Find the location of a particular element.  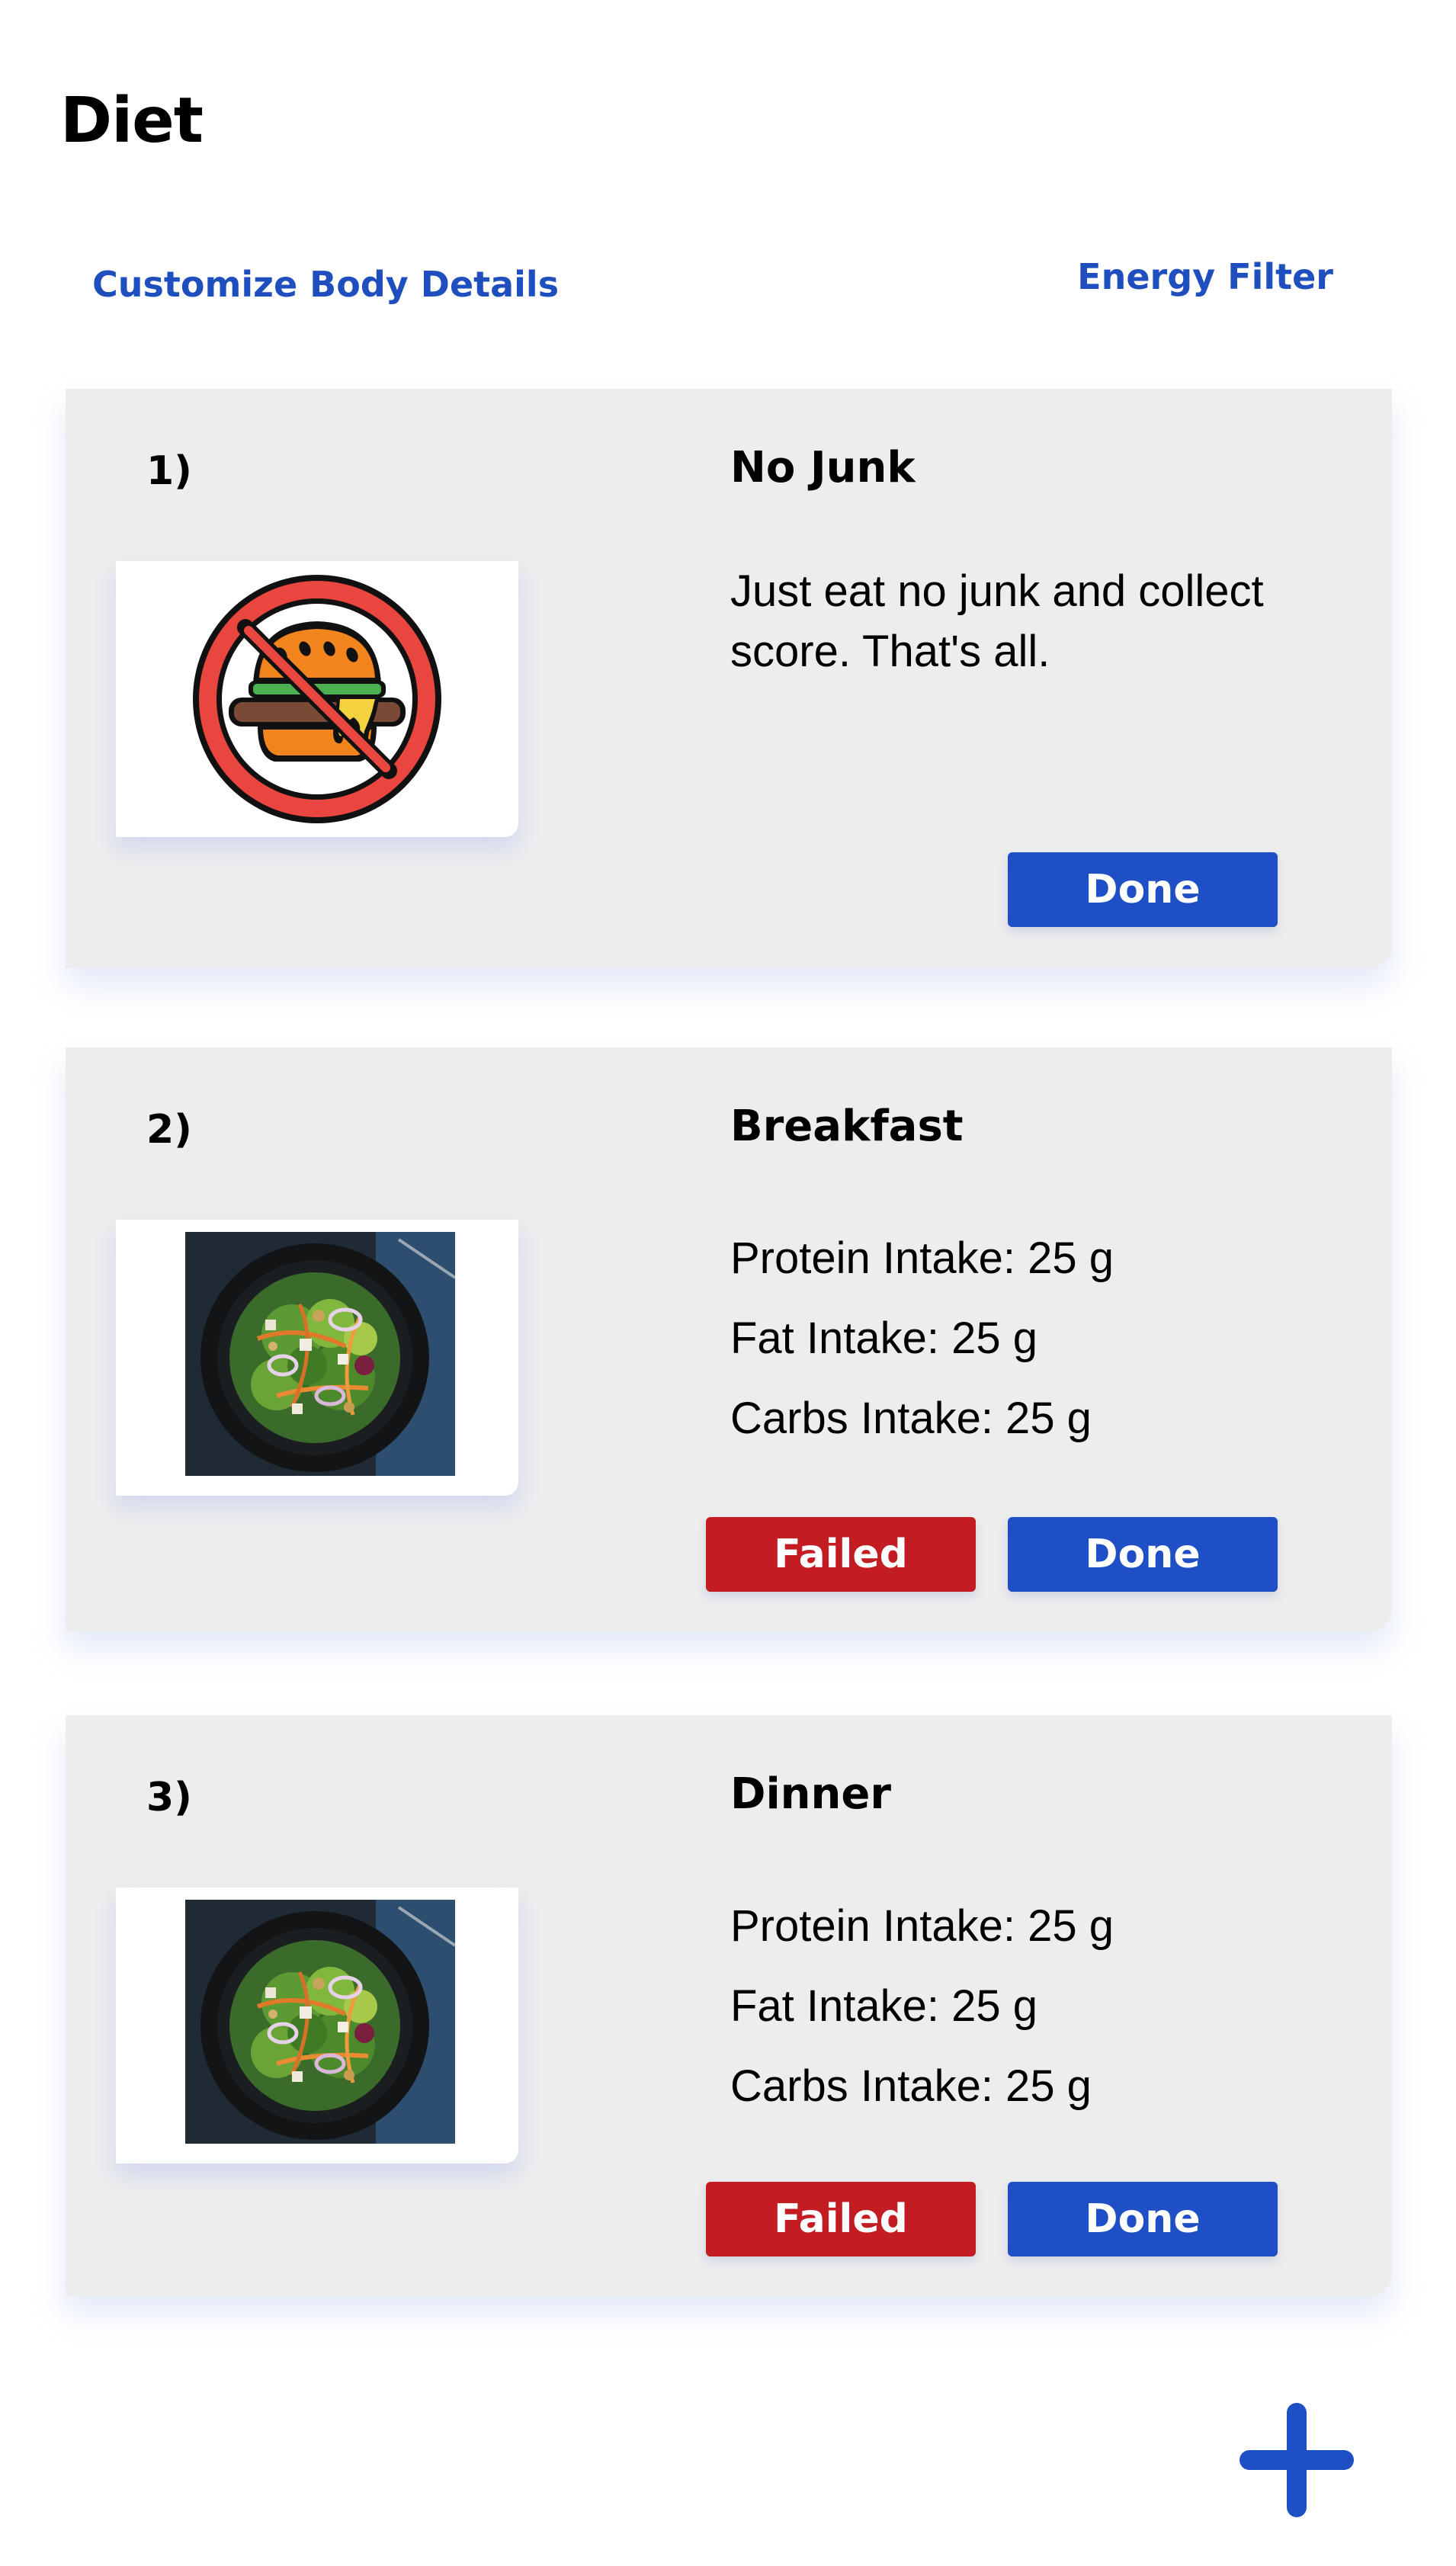

page-title: Diet is located at coordinates (132, 121).